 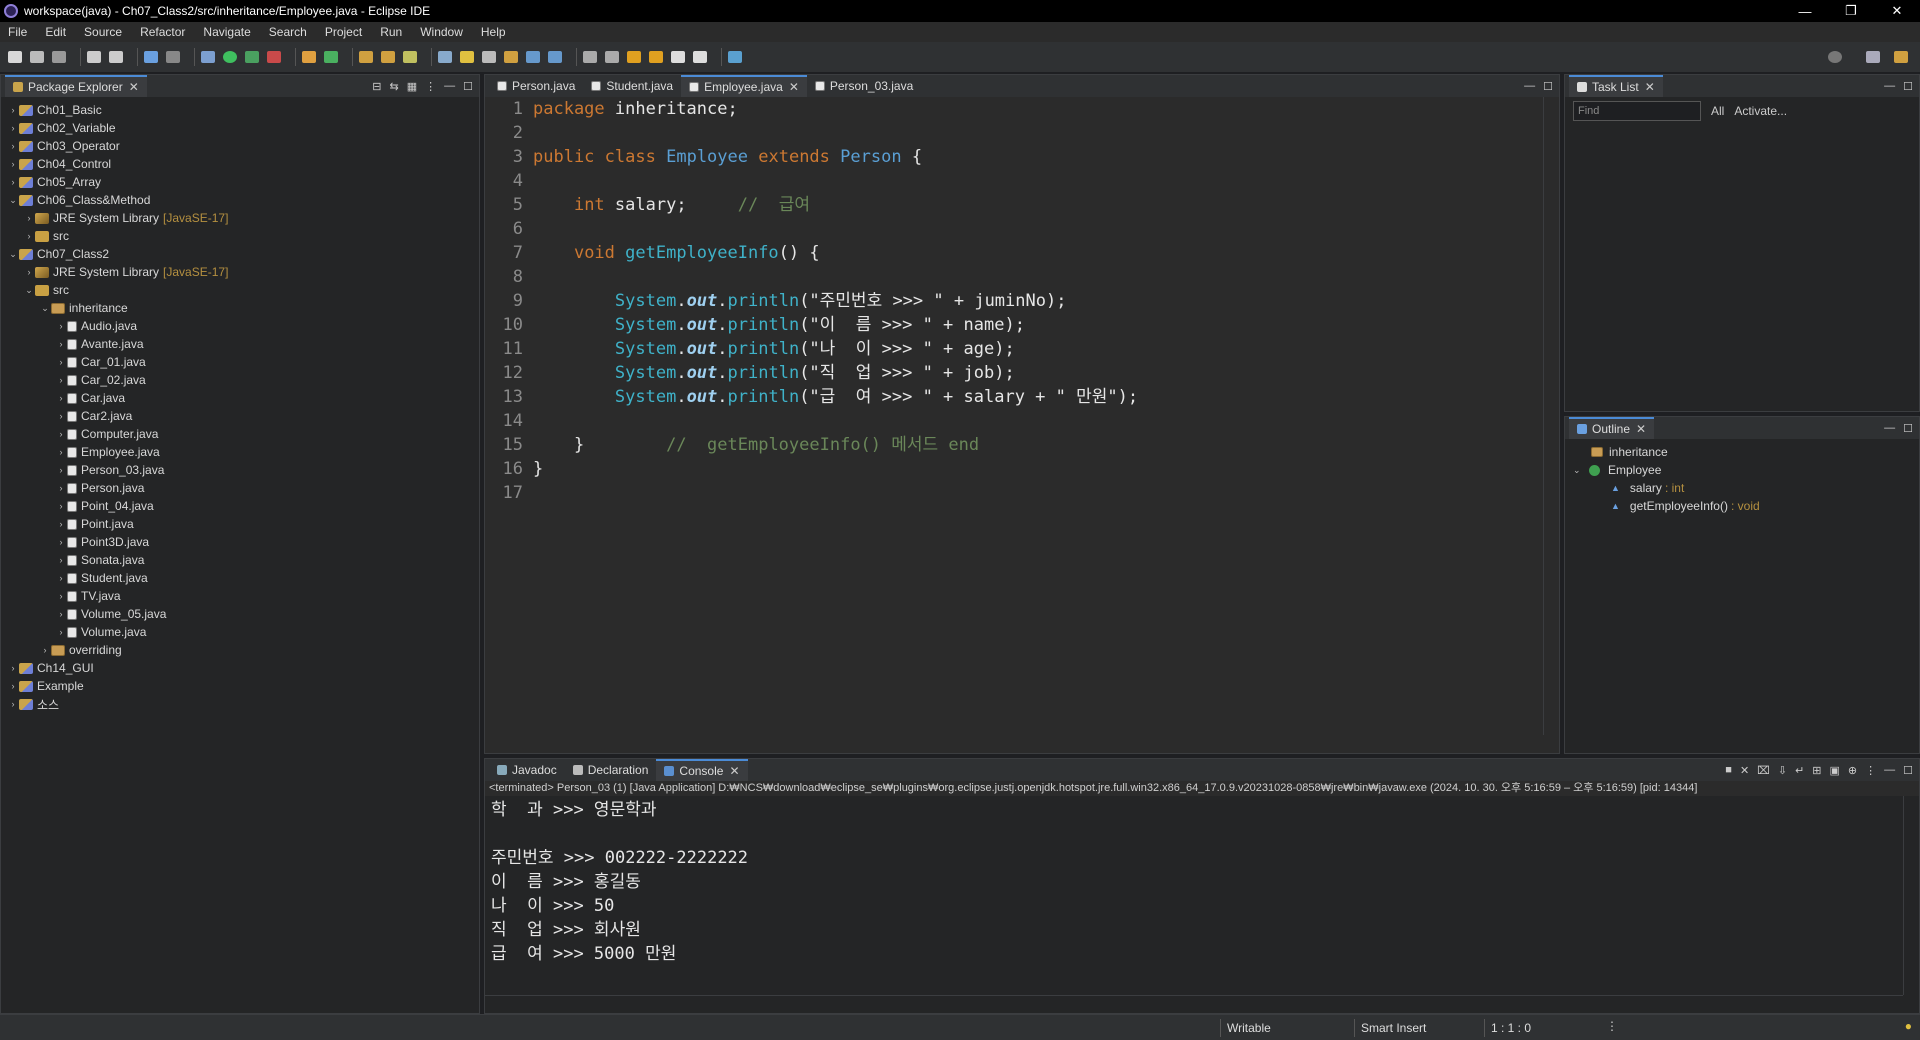 I want to click on tab-javadoc: Javadoc, so click(x=527, y=770).